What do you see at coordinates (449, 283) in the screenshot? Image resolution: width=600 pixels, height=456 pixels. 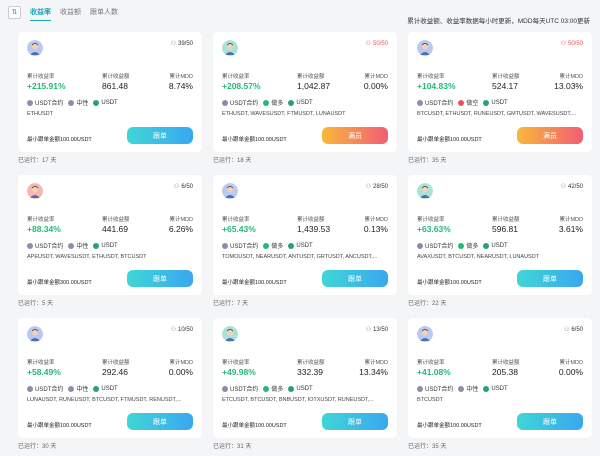 I see `min-amount: 最小跟单金额100.00USDT` at bounding box center [449, 283].